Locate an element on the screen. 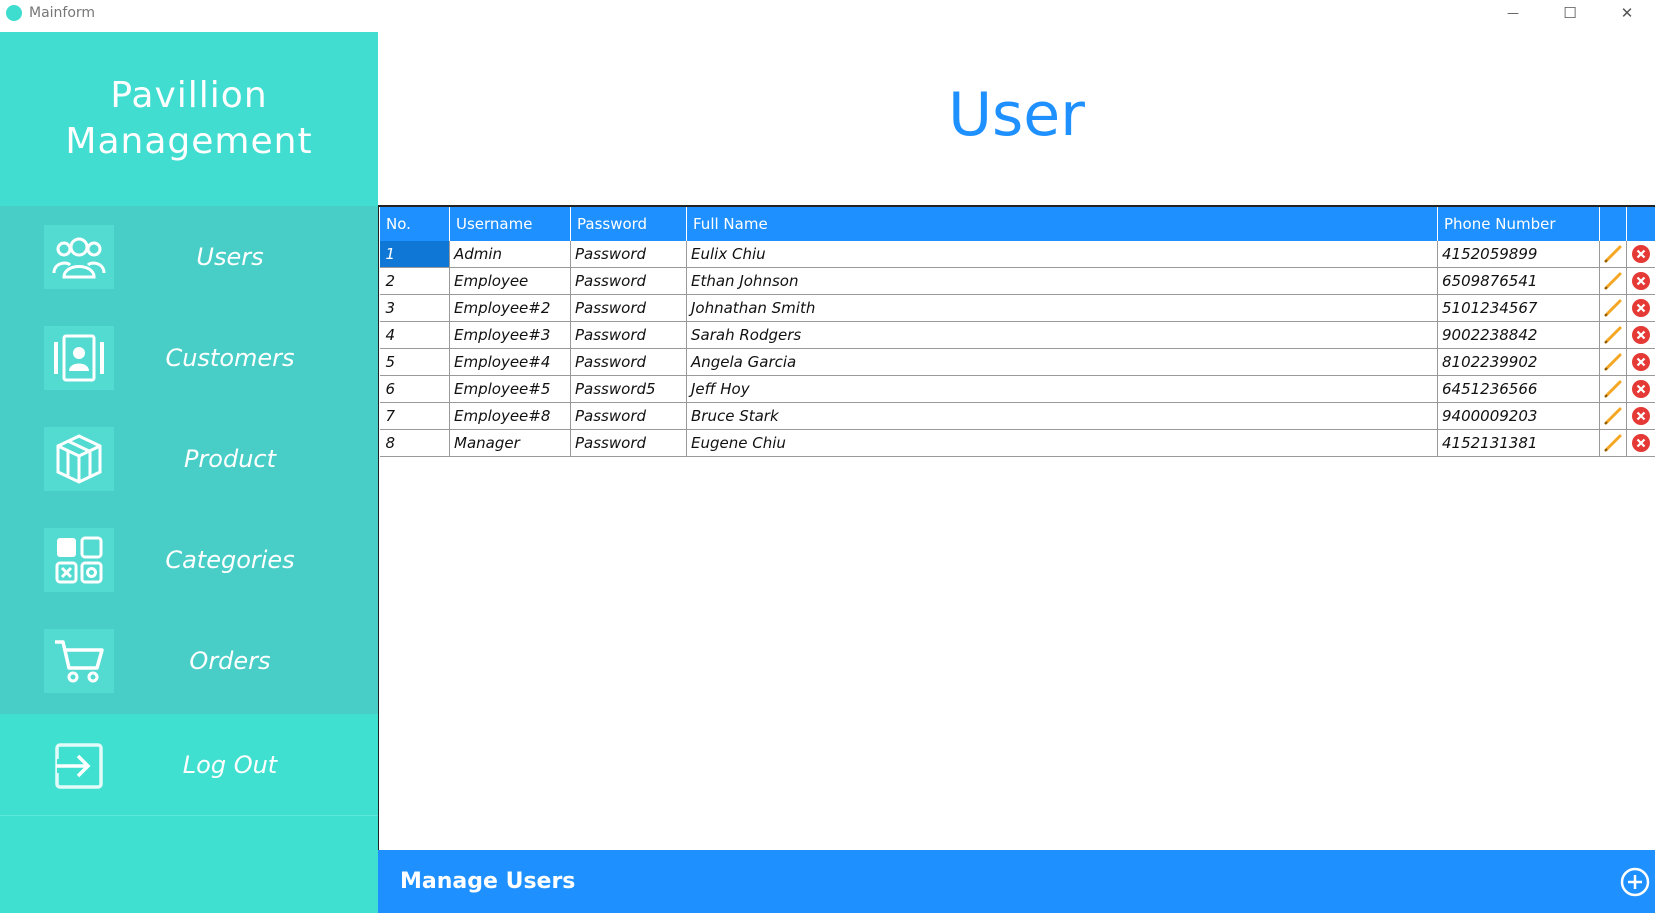 This screenshot has width=1655, height=913. cell-no: 8 is located at coordinates (414, 443).